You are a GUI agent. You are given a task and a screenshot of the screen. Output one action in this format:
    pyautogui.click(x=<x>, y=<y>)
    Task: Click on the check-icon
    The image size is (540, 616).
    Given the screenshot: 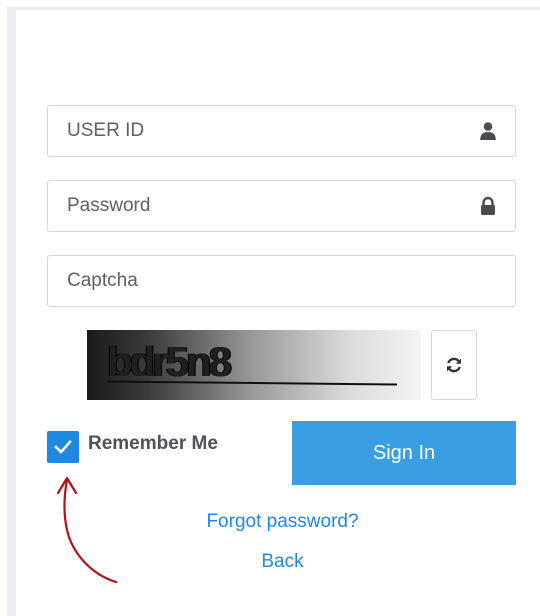 What is the action you would take?
    pyautogui.click(x=63, y=447)
    